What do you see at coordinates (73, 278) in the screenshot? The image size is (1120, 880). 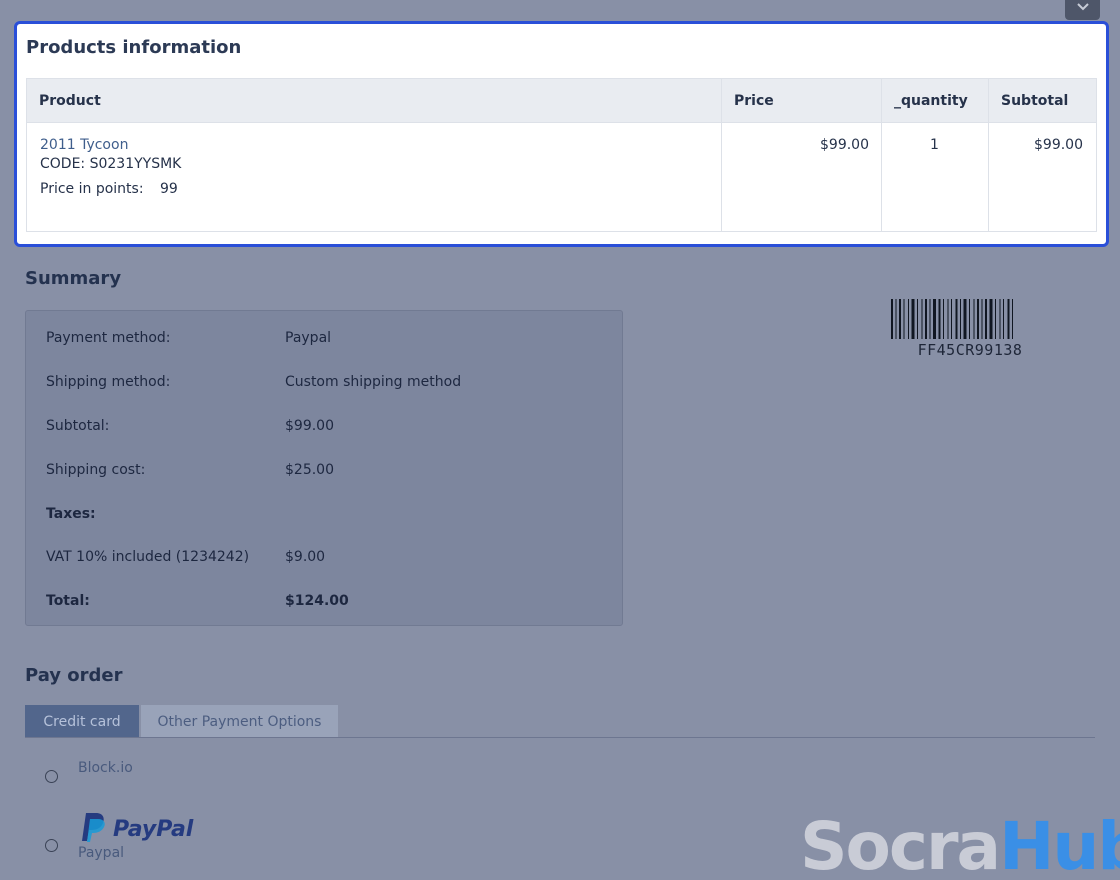 I see `summary-title: Summary` at bounding box center [73, 278].